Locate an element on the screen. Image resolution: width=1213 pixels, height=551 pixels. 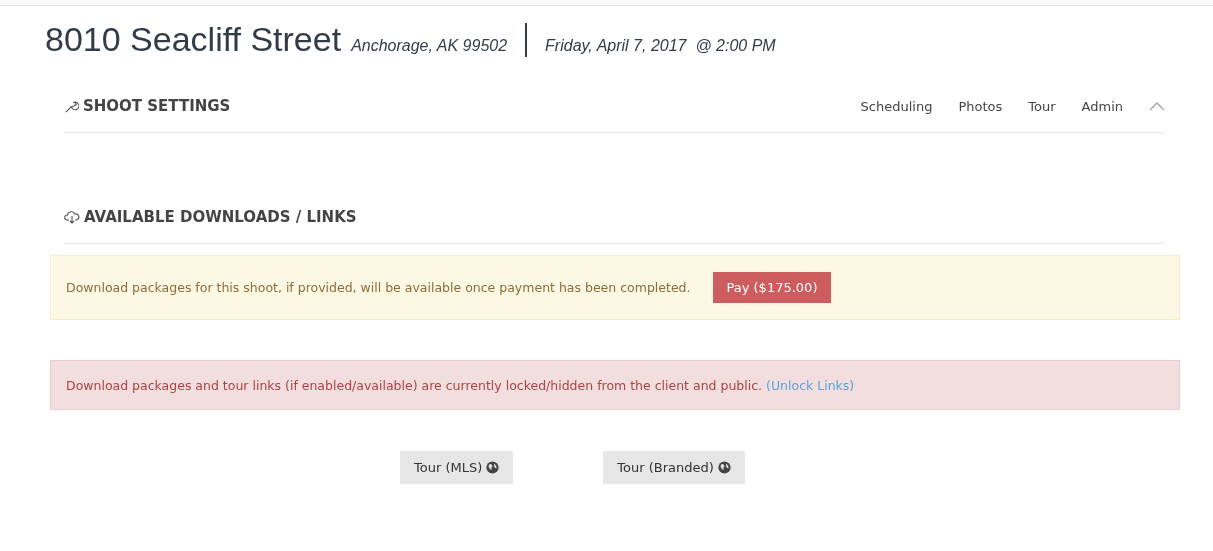
address-title: 8010 Seacliff Street is located at coordinates (193, 39).